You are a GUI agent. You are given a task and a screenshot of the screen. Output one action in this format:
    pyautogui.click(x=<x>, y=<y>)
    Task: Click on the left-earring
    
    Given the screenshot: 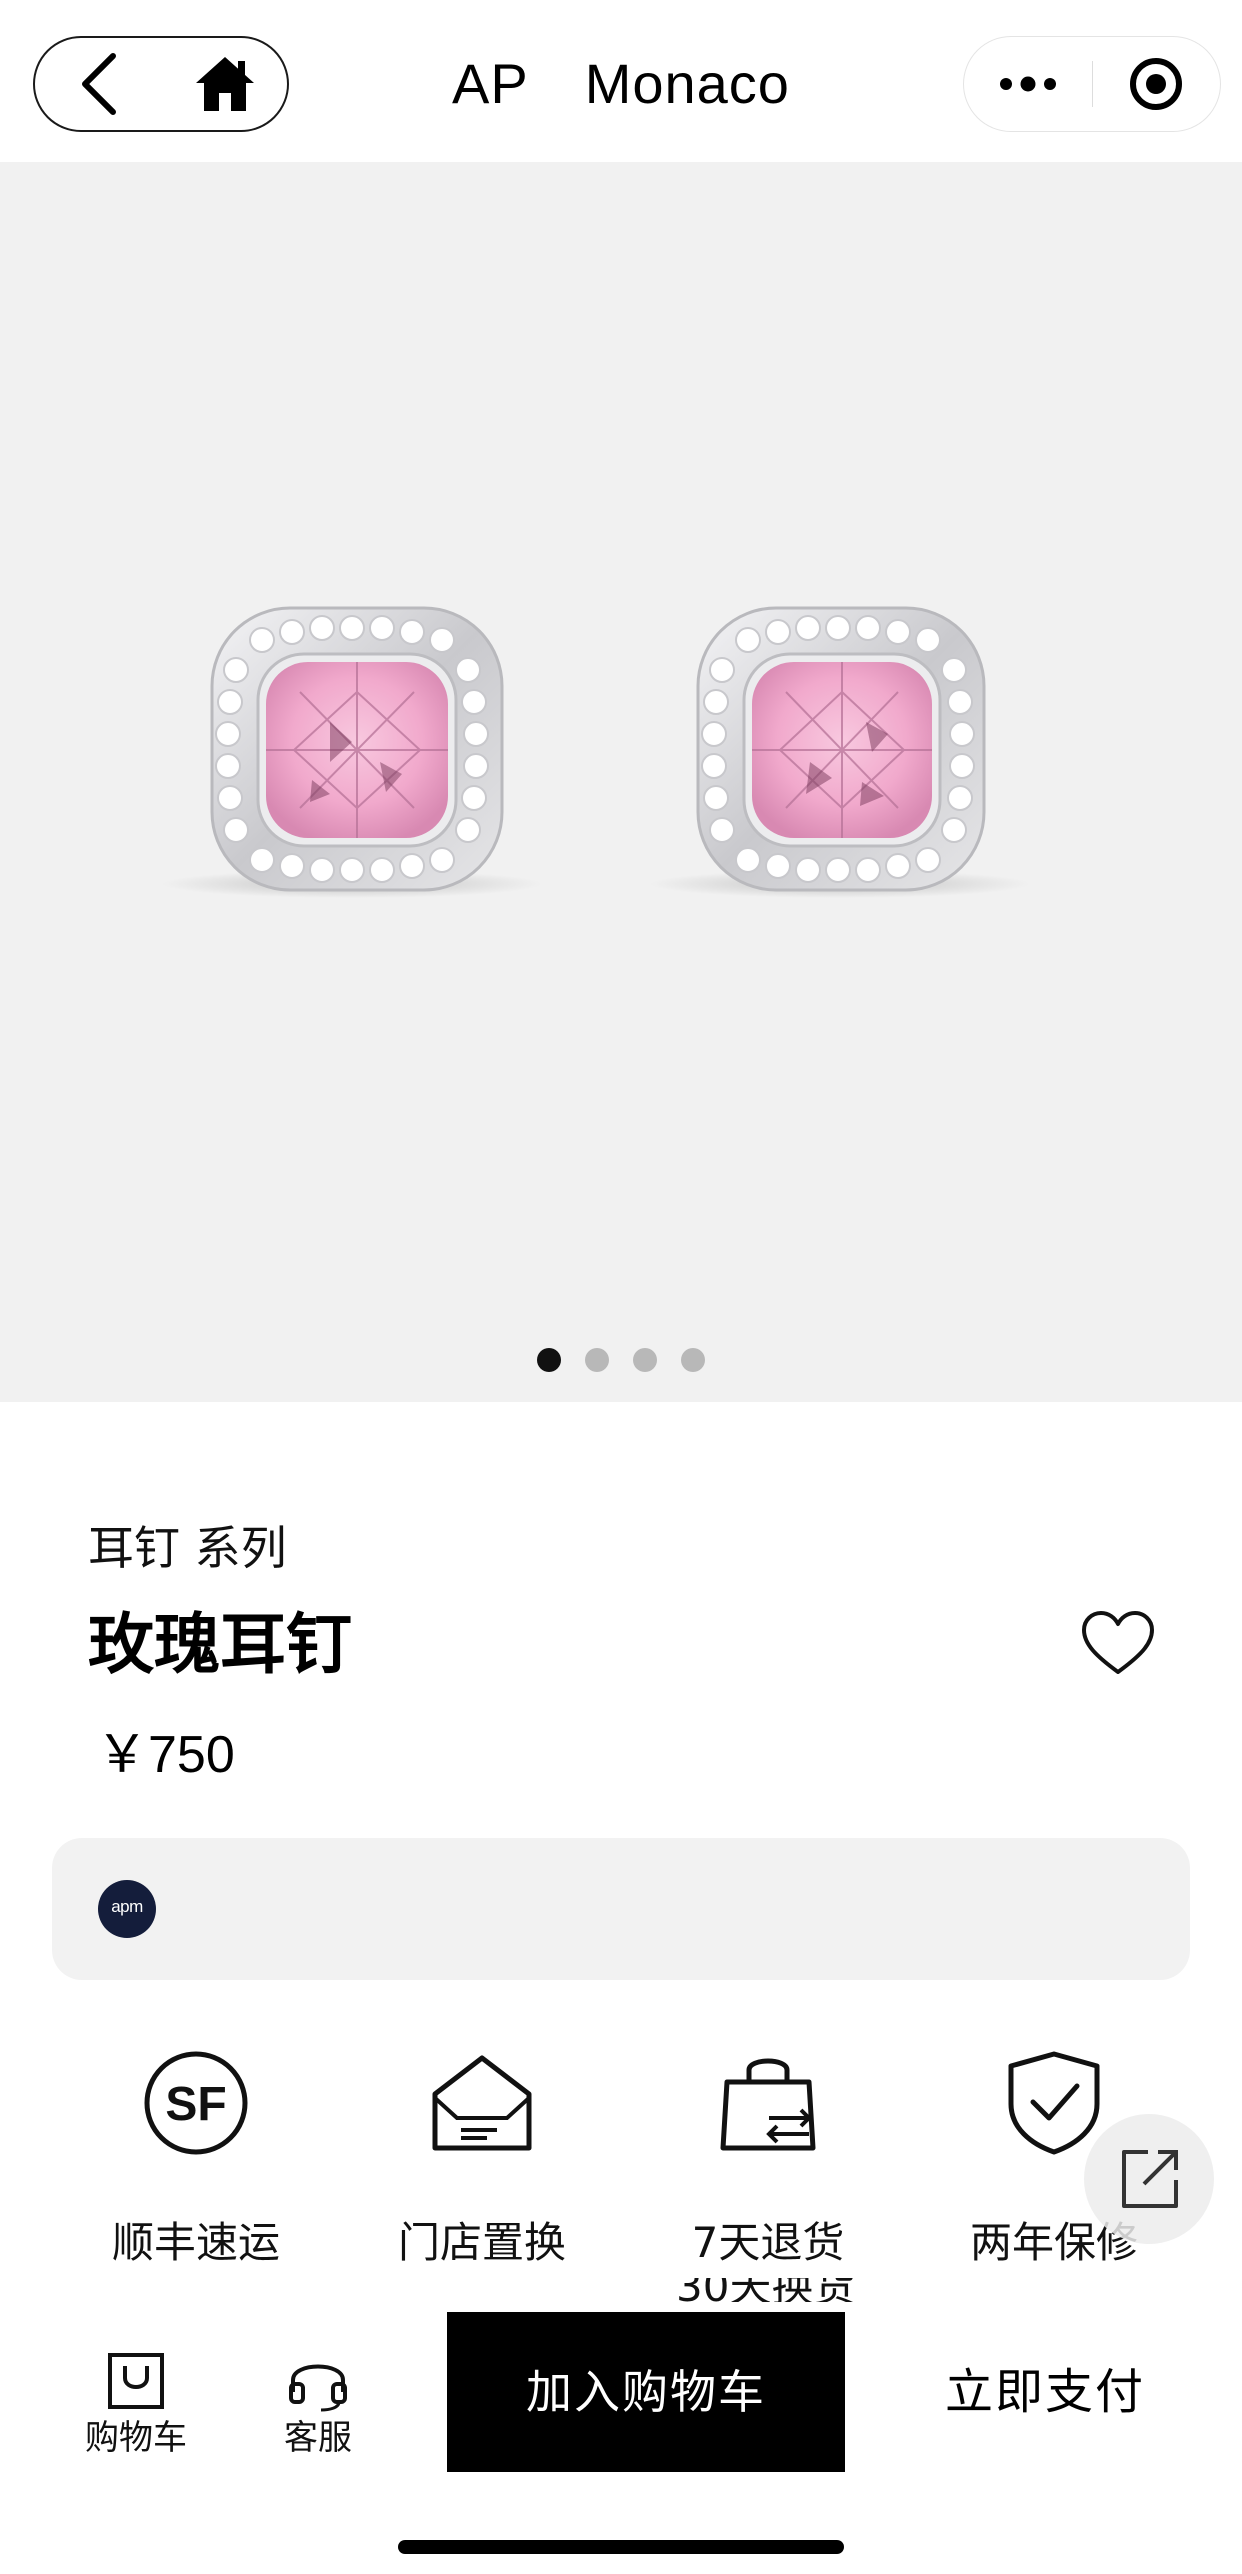 What is the action you would take?
    pyautogui.click(x=352, y=752)
    